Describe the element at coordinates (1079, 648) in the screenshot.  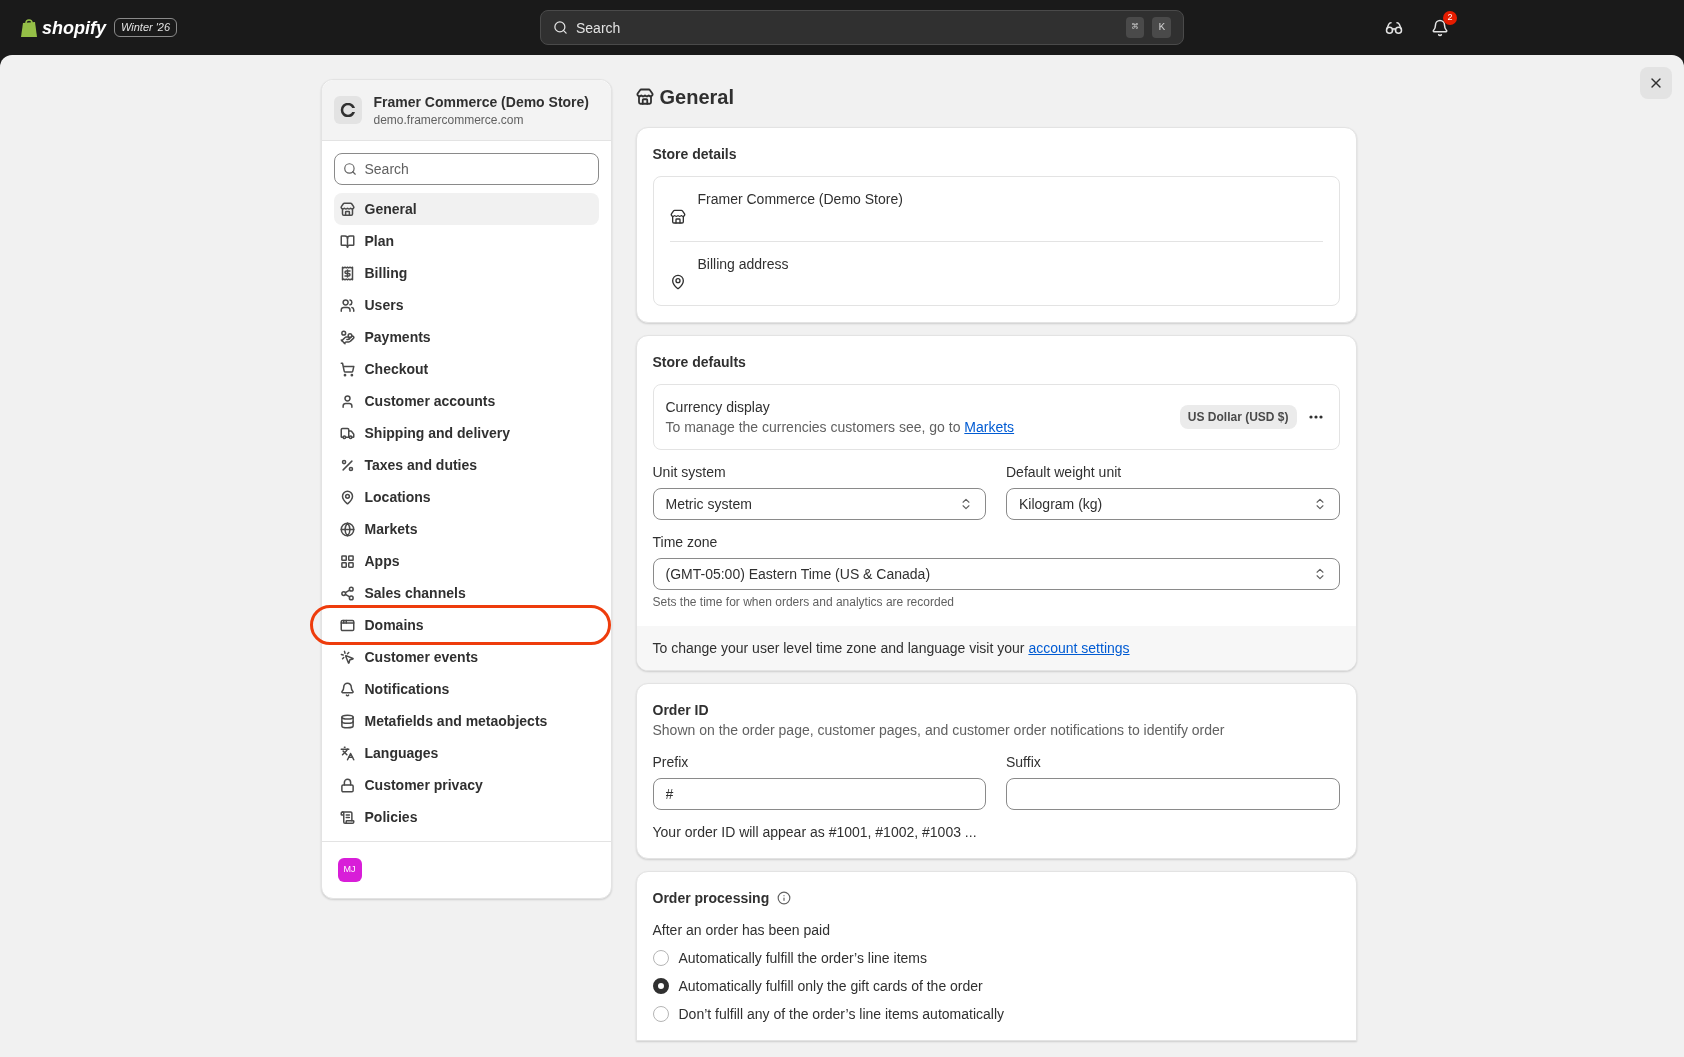
I see `account-settings-link: account settings` at that location.